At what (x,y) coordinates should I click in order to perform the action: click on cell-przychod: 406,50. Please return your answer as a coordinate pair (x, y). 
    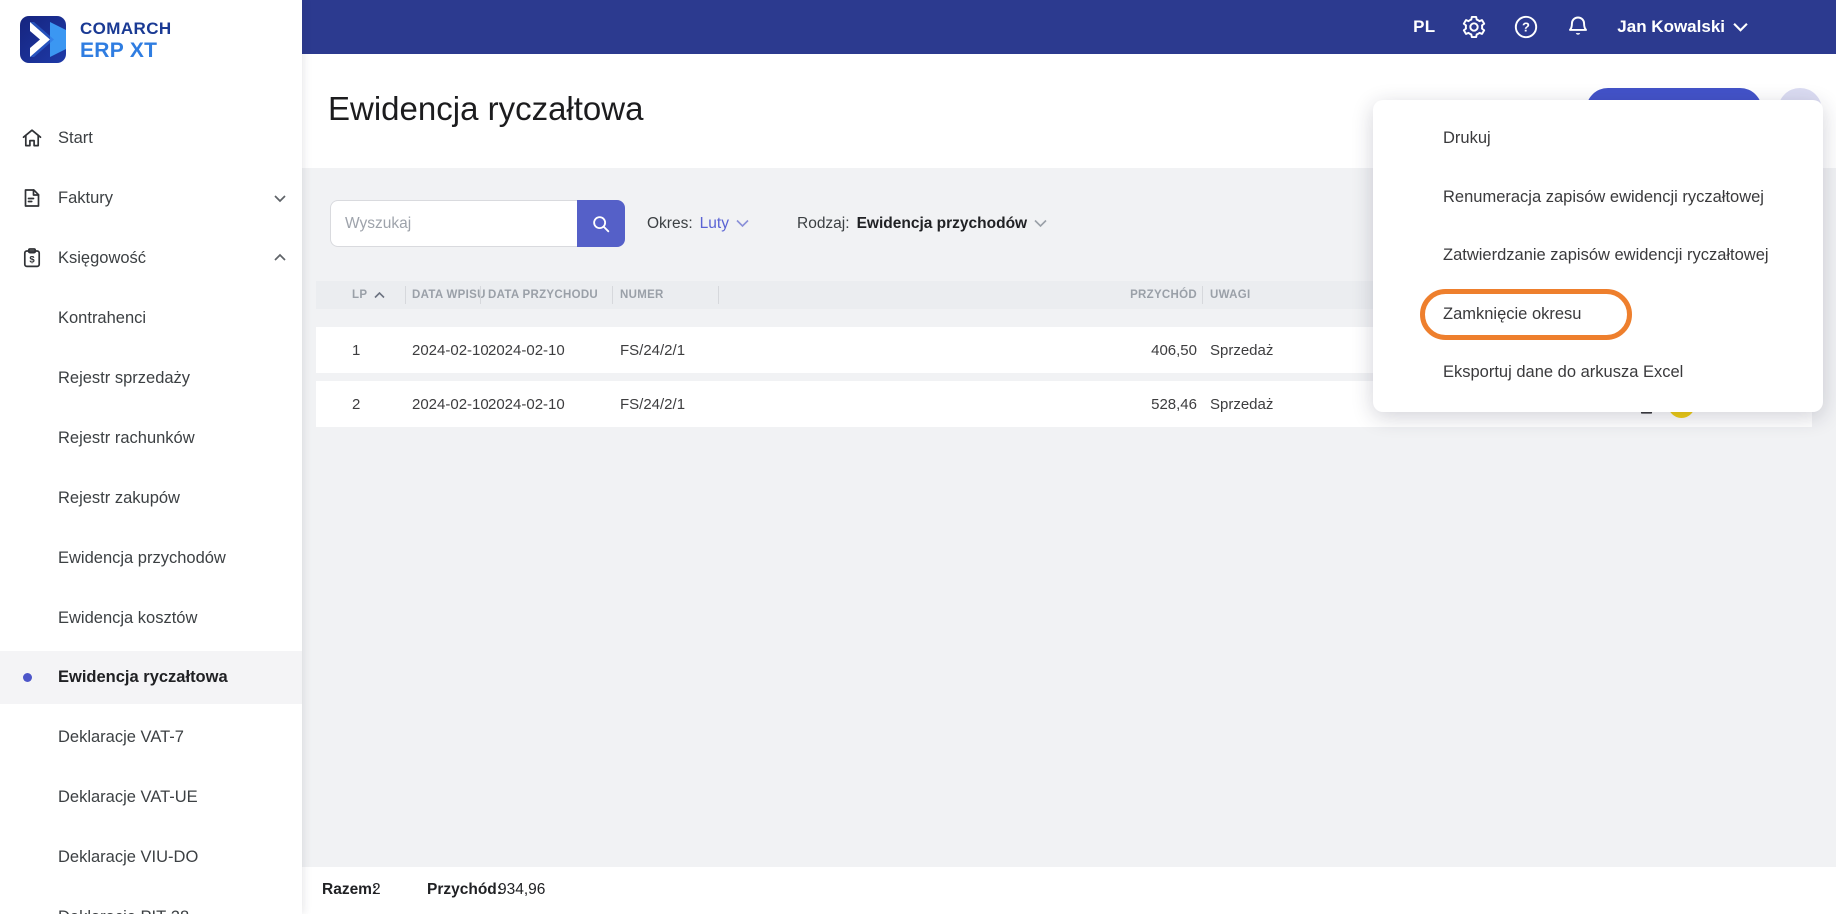
    Looking at the image, I should click on (1174, 350).